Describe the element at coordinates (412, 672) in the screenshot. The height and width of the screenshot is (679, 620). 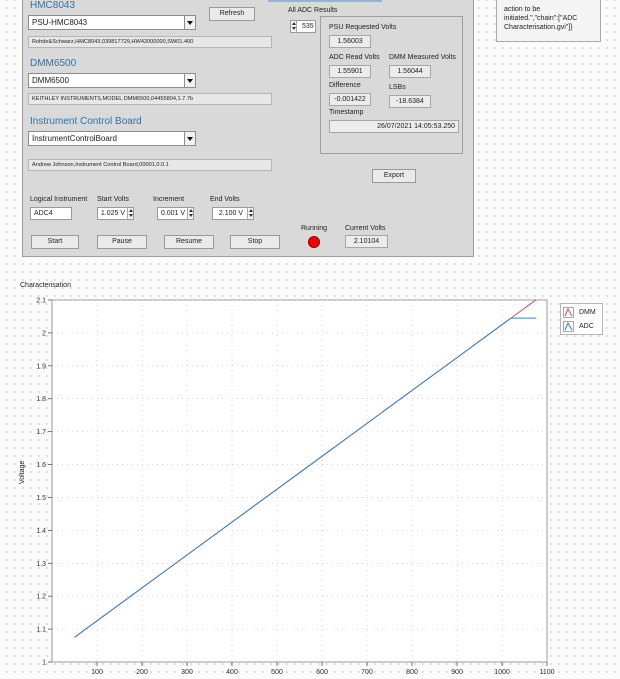
I see `x-tick-label: 800` at that location.